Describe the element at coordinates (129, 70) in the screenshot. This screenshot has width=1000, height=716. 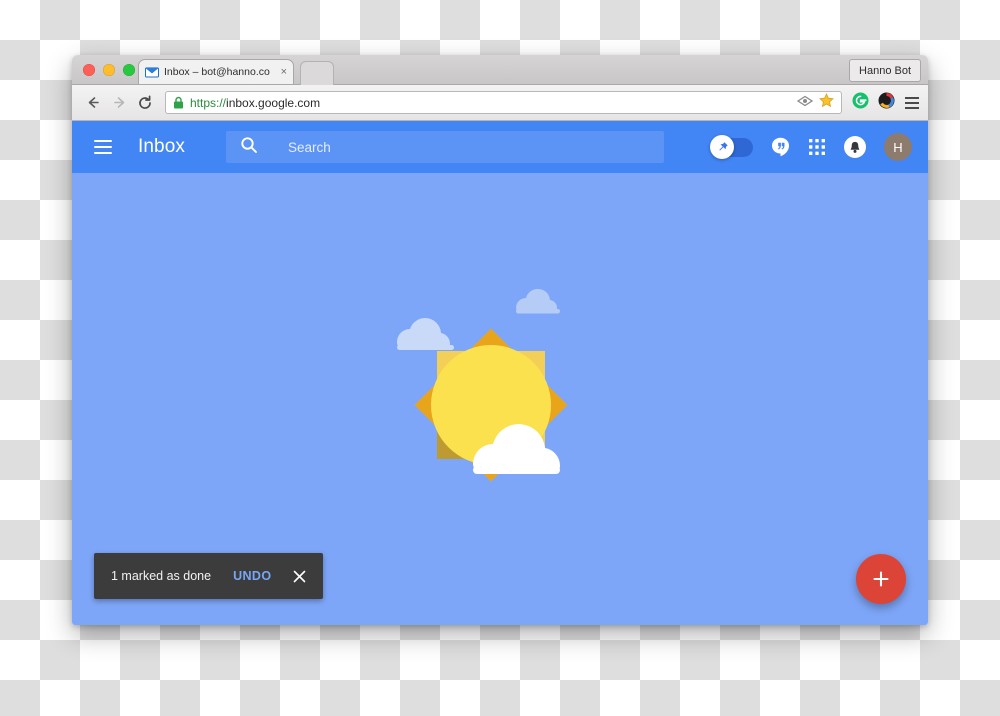
I see `maximize-window-button` at that location.